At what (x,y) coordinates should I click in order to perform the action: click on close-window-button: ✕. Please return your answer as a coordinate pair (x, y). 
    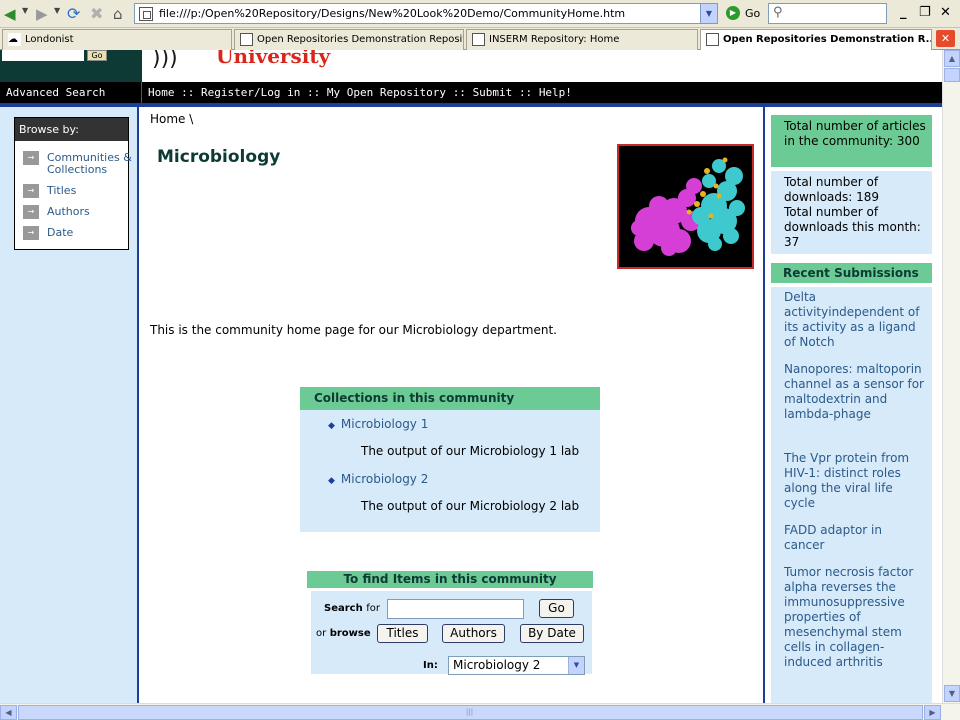
    Looking at the image, I should click on (945, 12).